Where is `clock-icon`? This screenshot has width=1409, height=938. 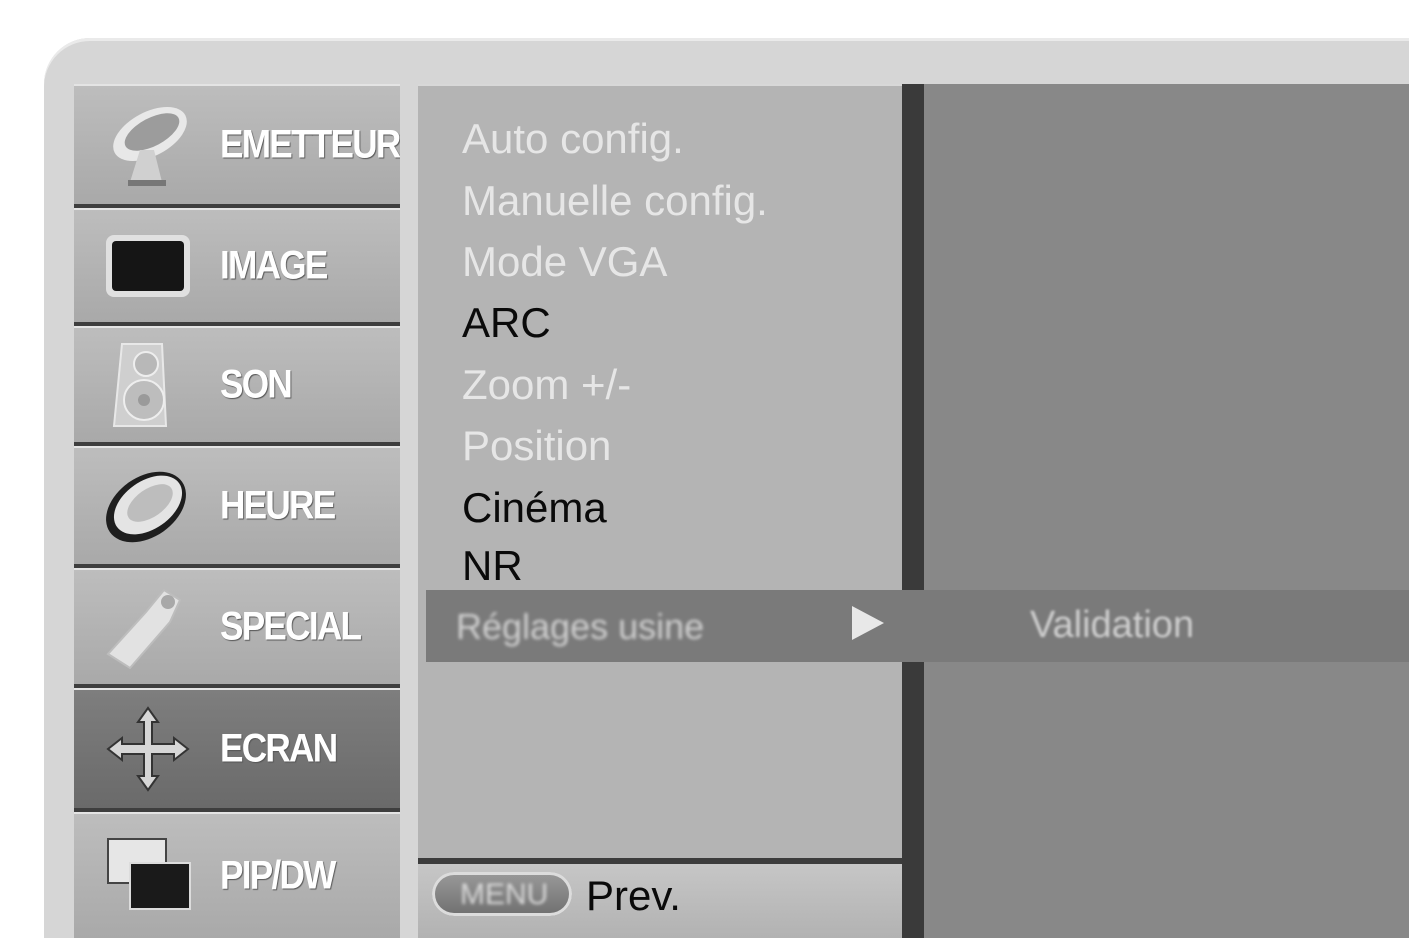 clock-icon is located at coordinates (148, 506).